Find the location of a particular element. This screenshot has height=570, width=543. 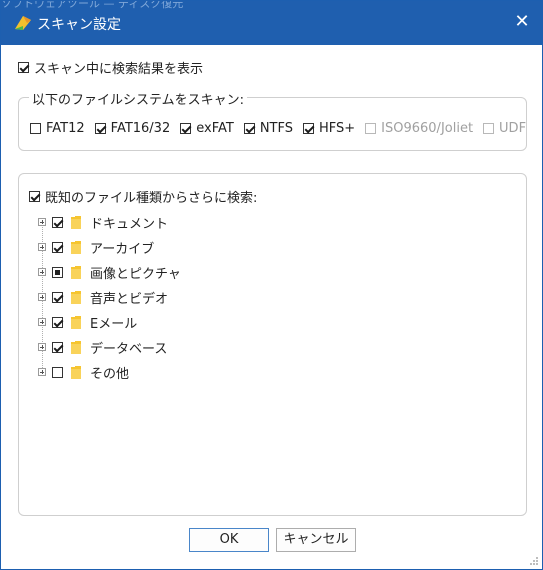

filesystem-option: exFAT is located at coordinates (207, 128).